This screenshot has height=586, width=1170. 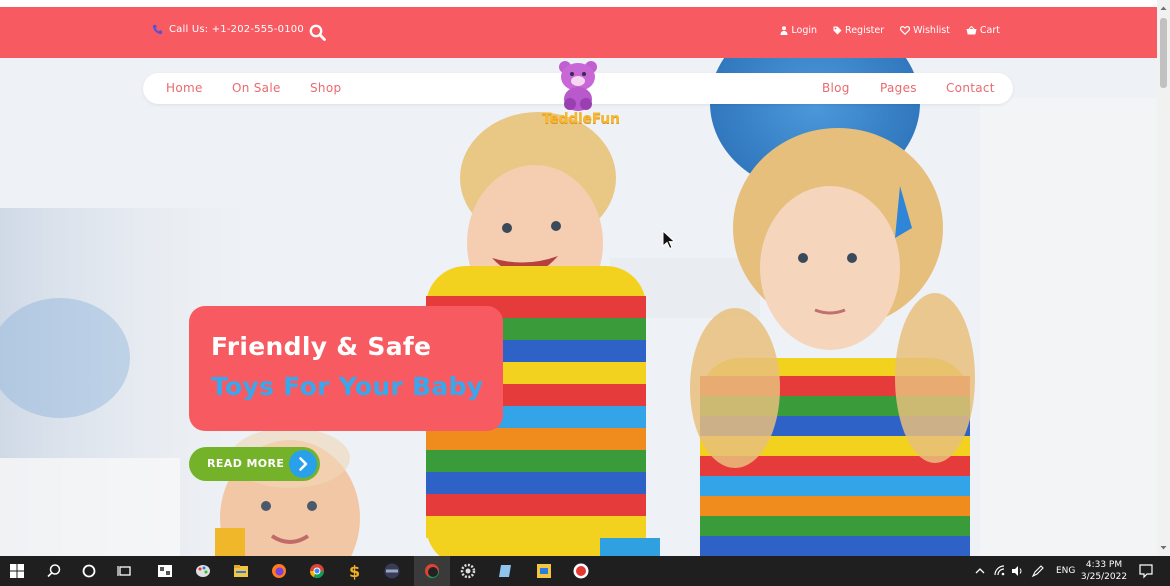 I want to click on call-us: Call Us: +1-202-555-0100, so click(x=228, y=29).